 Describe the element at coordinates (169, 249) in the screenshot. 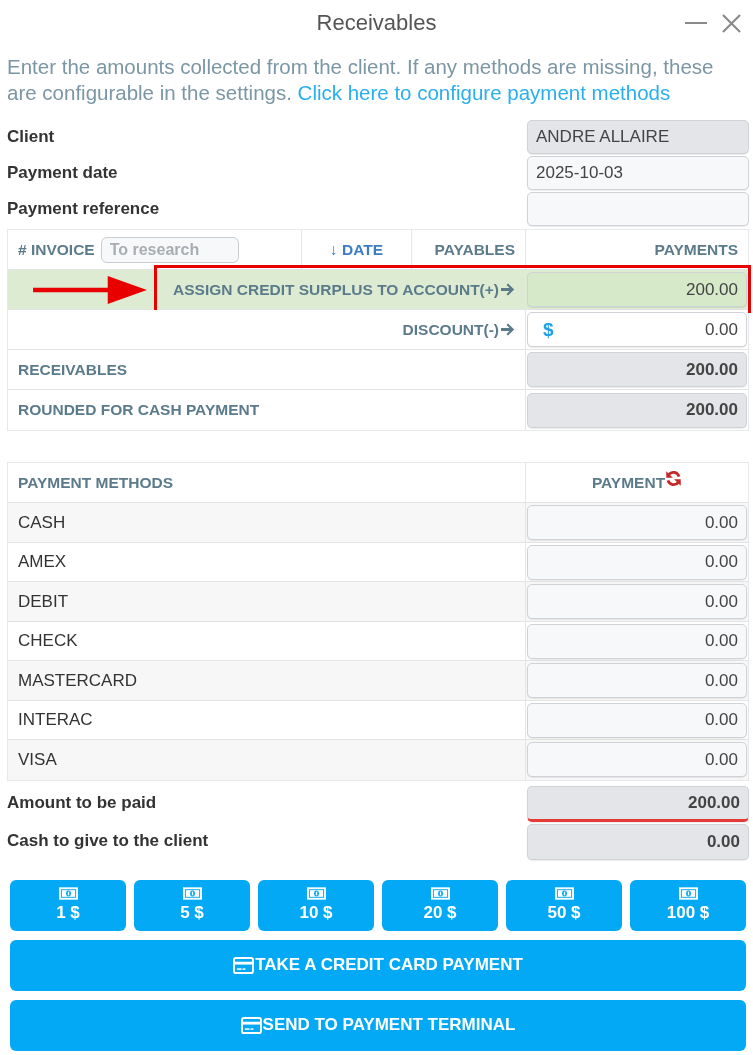

I see `search-field: To research` at that location.